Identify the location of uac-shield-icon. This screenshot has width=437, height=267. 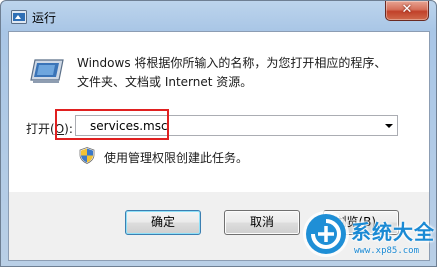
(87, 155).